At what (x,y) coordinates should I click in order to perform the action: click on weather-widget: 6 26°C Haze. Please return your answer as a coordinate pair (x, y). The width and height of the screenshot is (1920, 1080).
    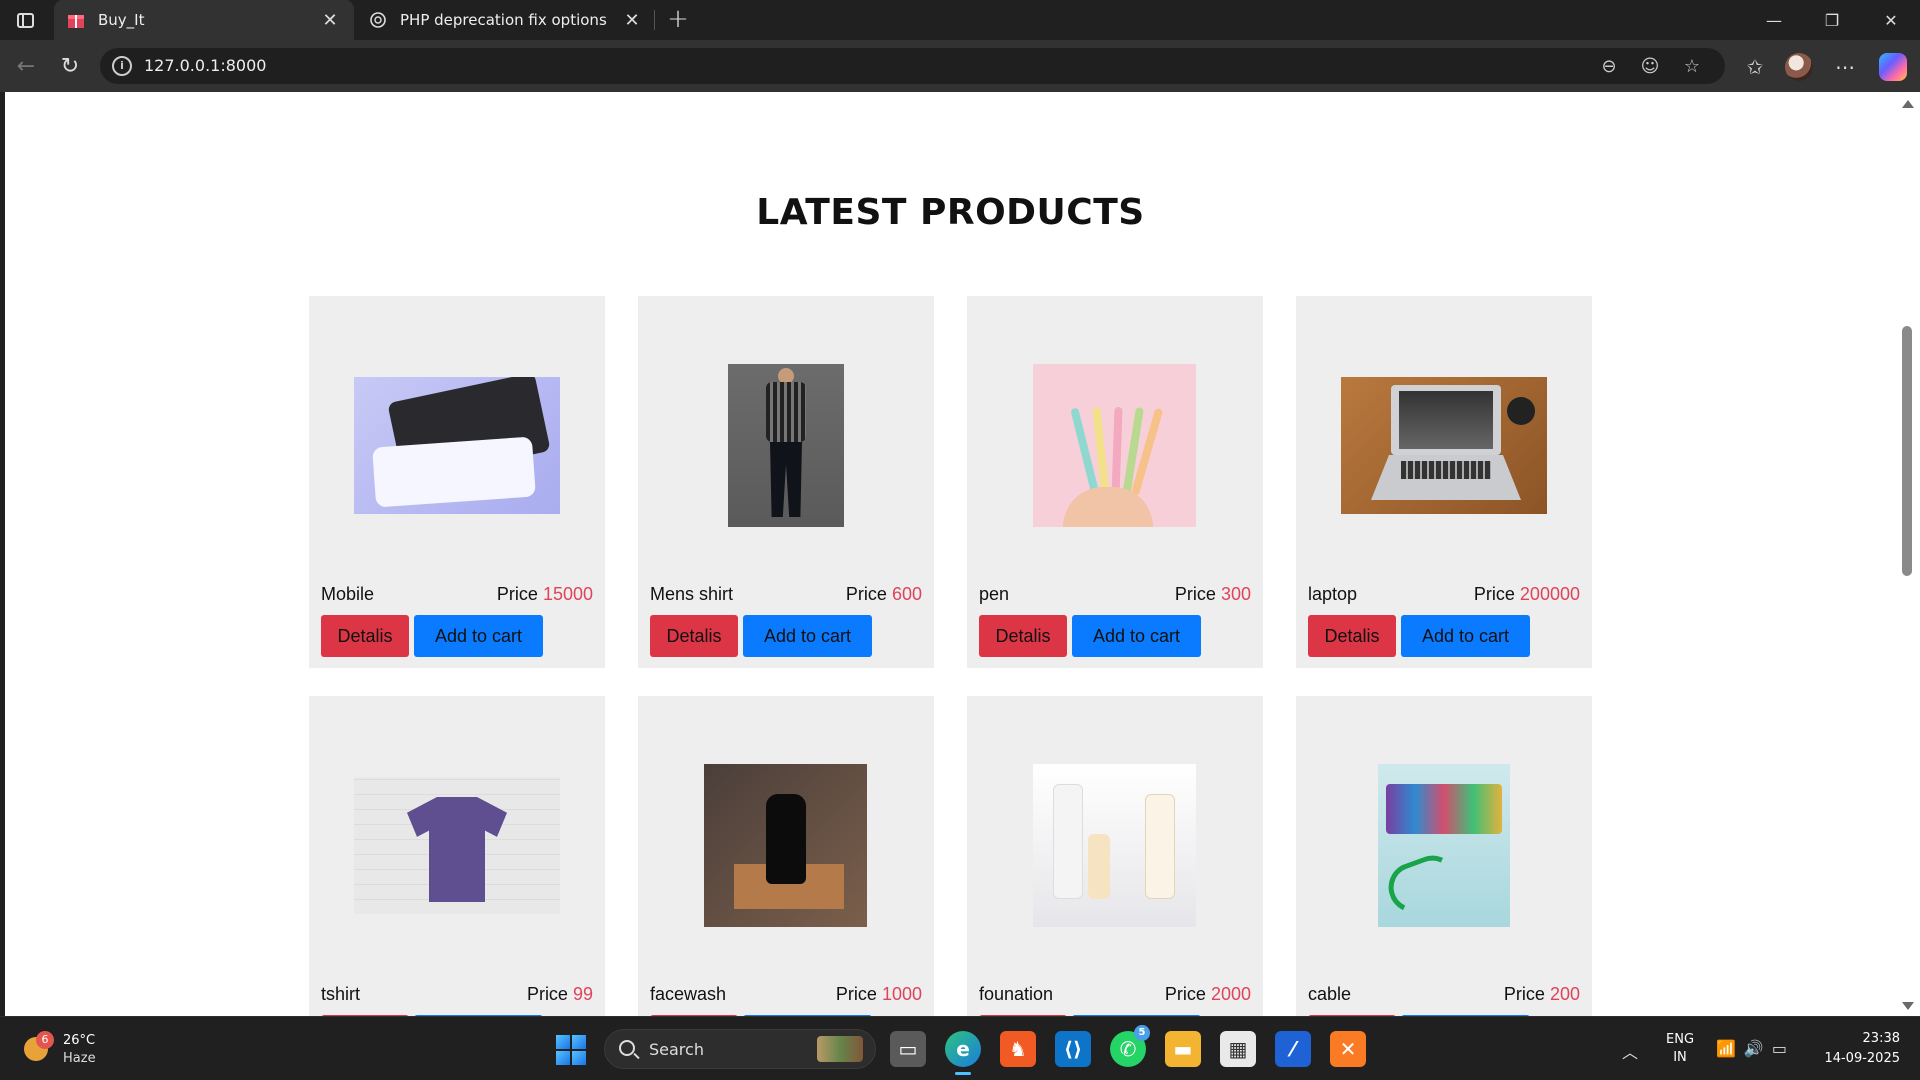
    Looking at the image, I should click on (88, 1051).